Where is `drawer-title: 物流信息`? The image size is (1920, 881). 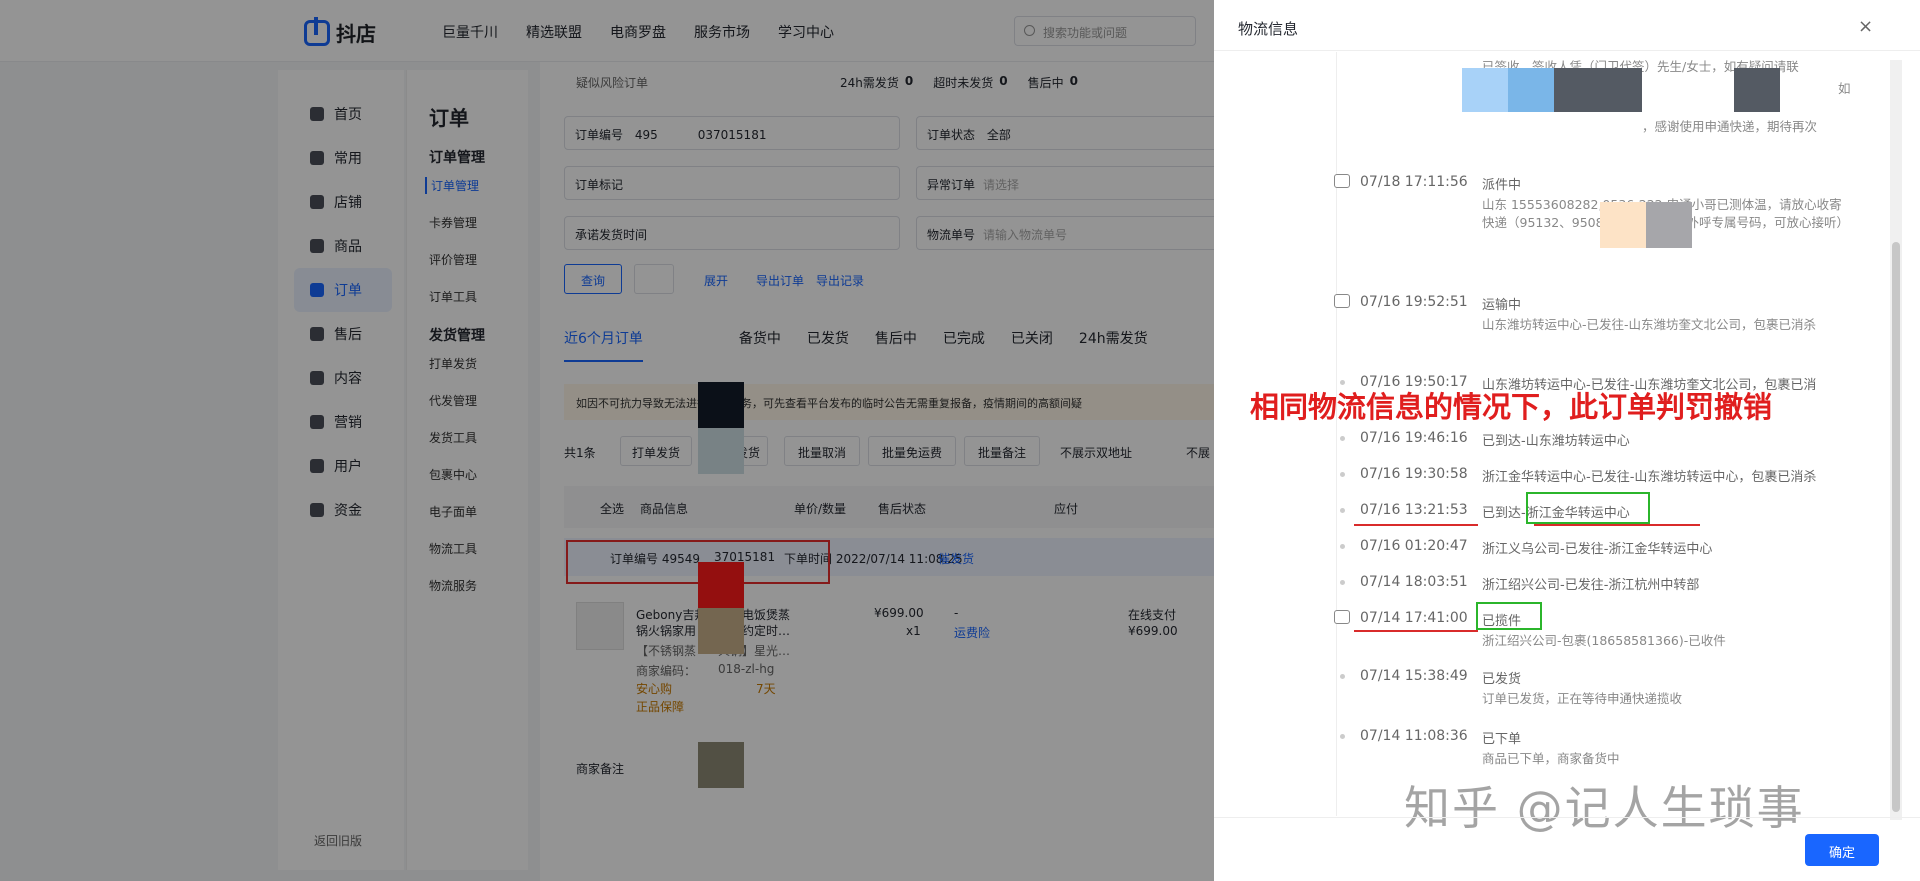
drawer-title: 物流信息 is located at coordinates (1268, 29).